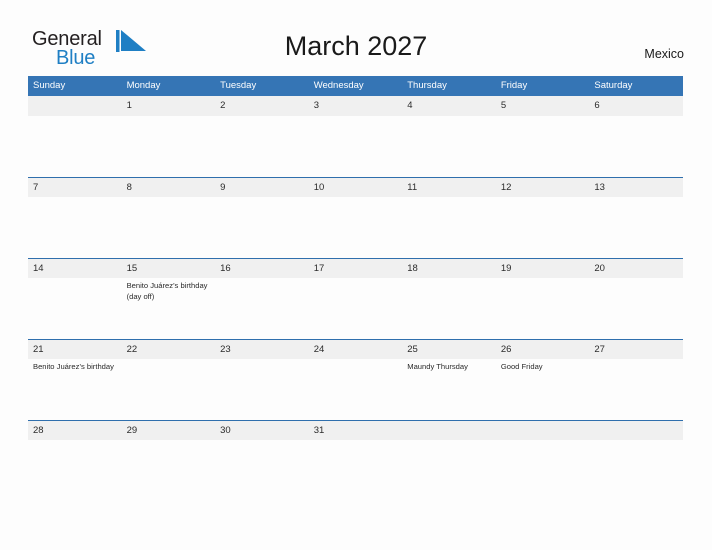 This screenshot has height=550, width=712. Describe the element at coordinates (543, 349) in the screenshot. I see `day-number: 26` at that location.